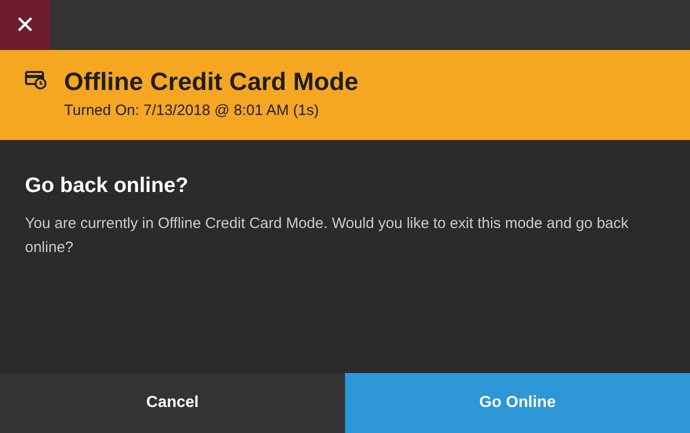 Image resolution: width=690 pixels, height=433 pixels. Describe the element at coordinates (327, 236) in the screenshot. I see `dialog-message: You are currently in Offline Credit Card Mode. Would you like to exit this mode and go back online?` at that location.